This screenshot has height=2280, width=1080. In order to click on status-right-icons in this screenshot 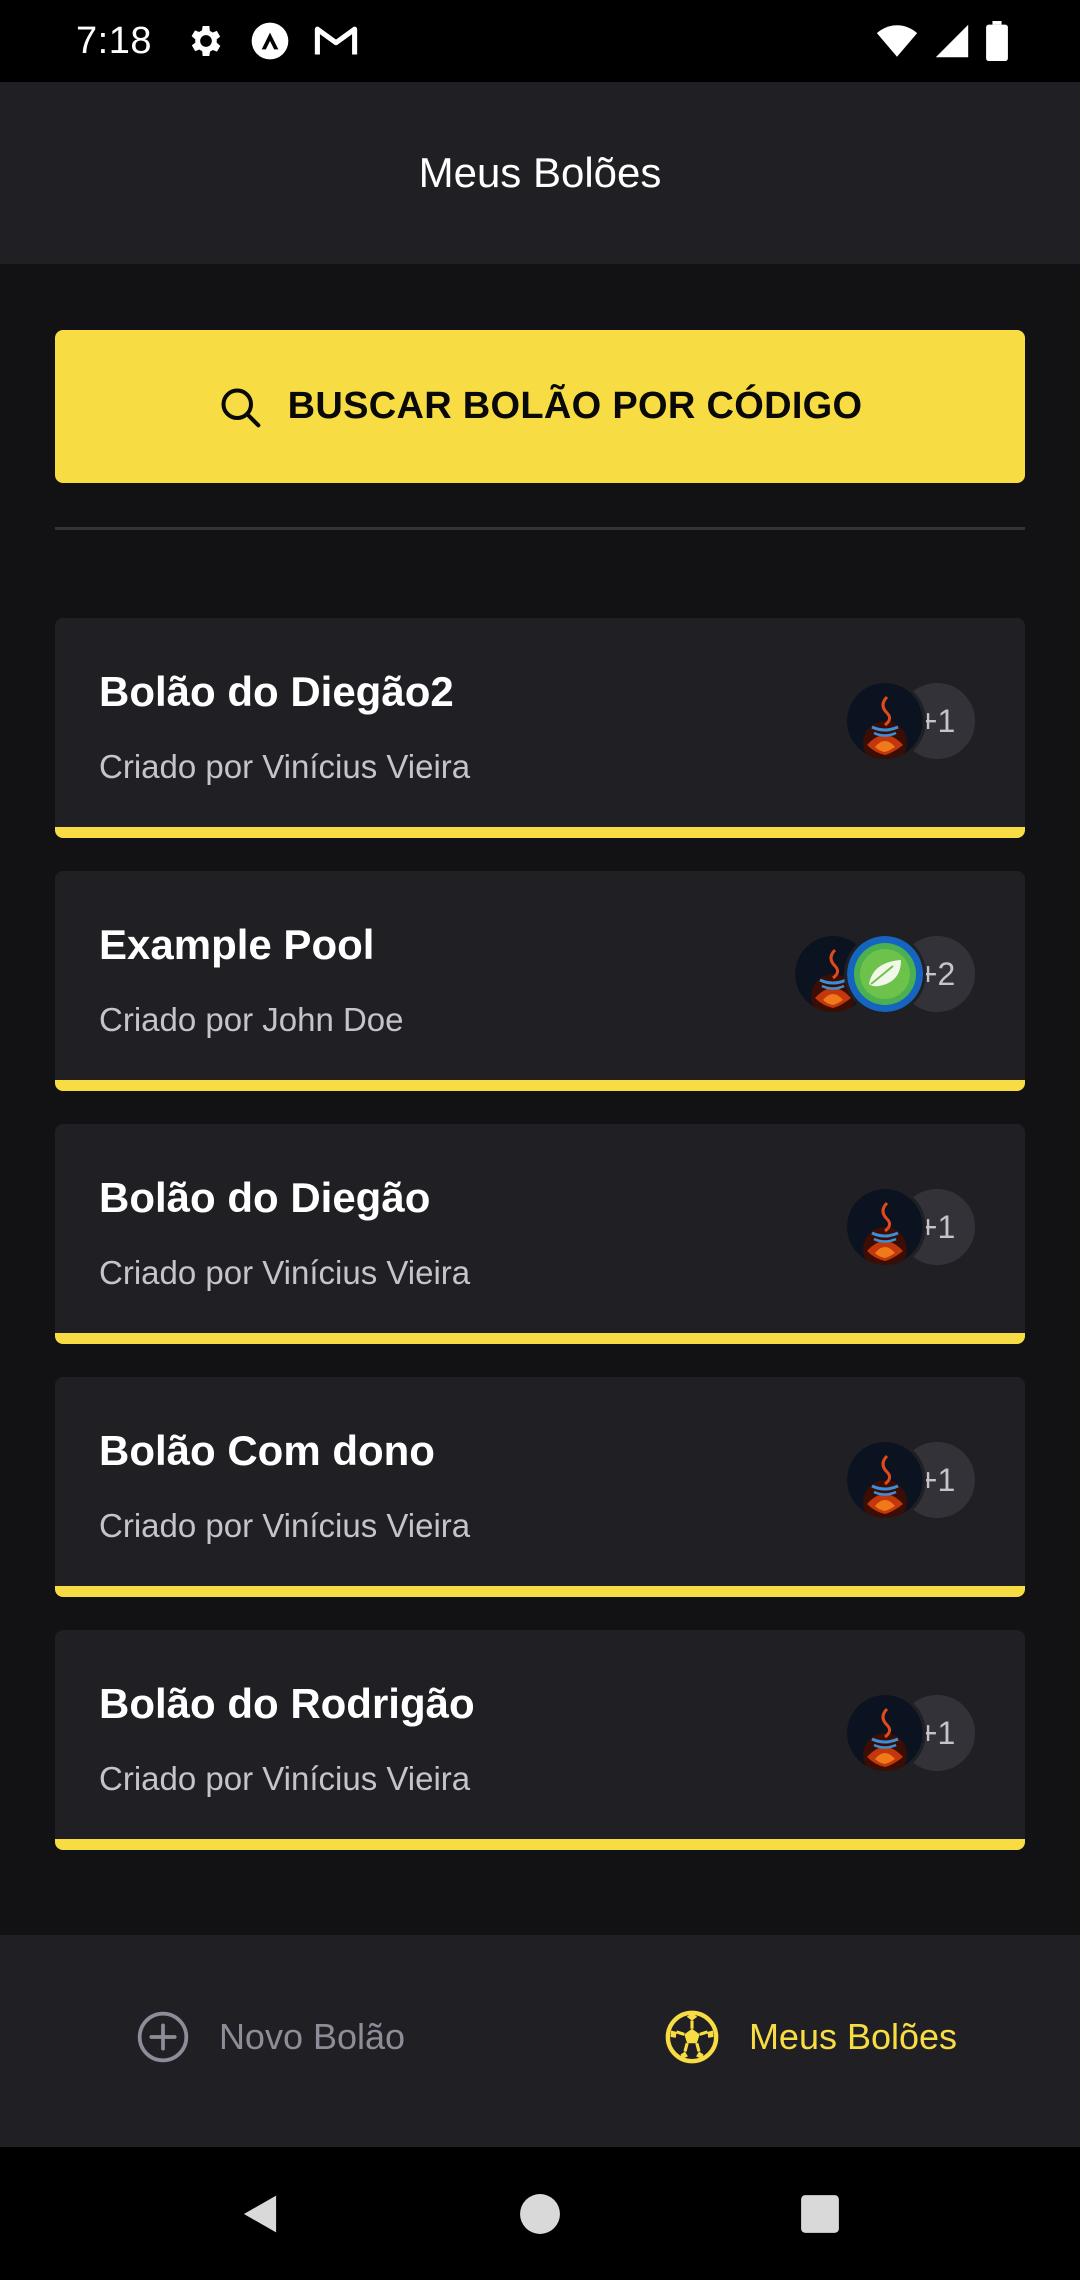, I will do `click(942, 41)`.